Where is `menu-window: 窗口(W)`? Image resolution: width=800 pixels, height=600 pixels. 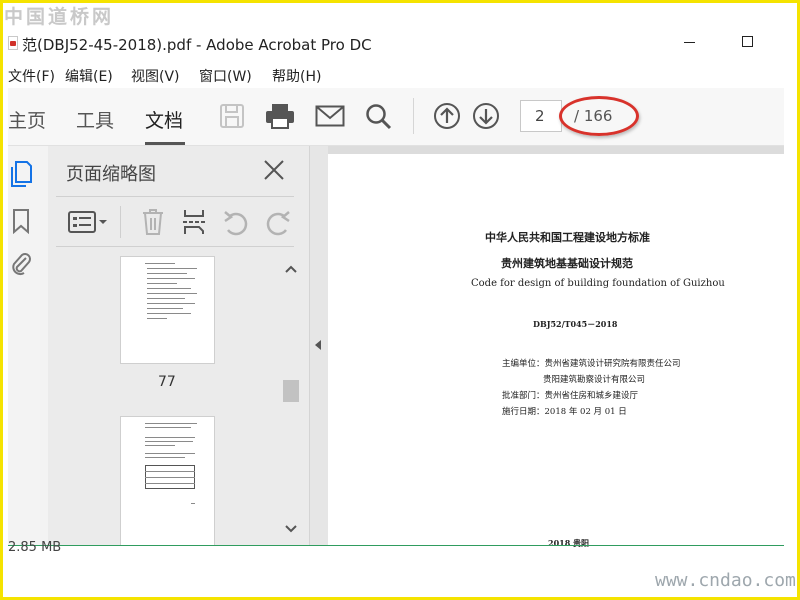 menu-window: 窗口(W) is located at coordinates (225, 76).